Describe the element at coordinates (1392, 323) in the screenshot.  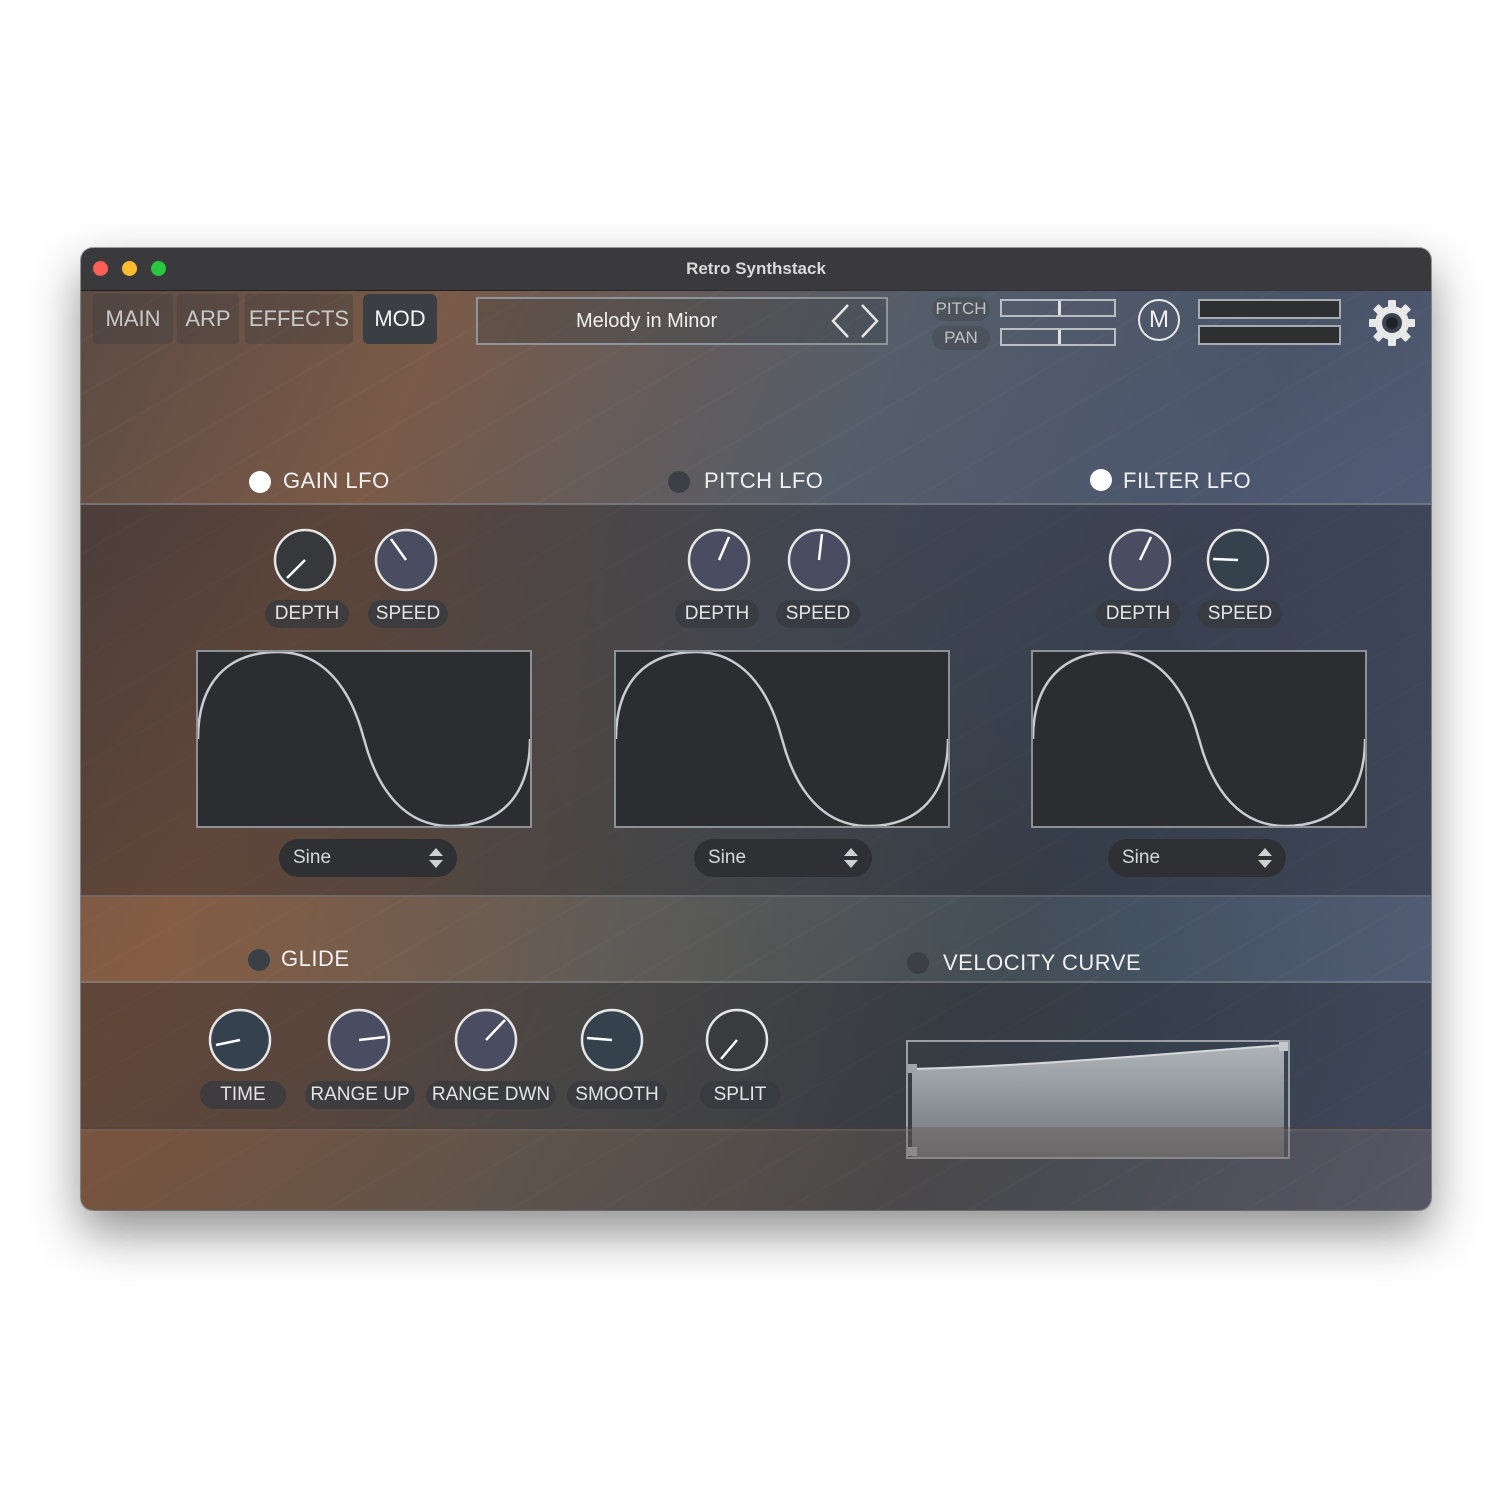
I see `gear-icon` at that location.